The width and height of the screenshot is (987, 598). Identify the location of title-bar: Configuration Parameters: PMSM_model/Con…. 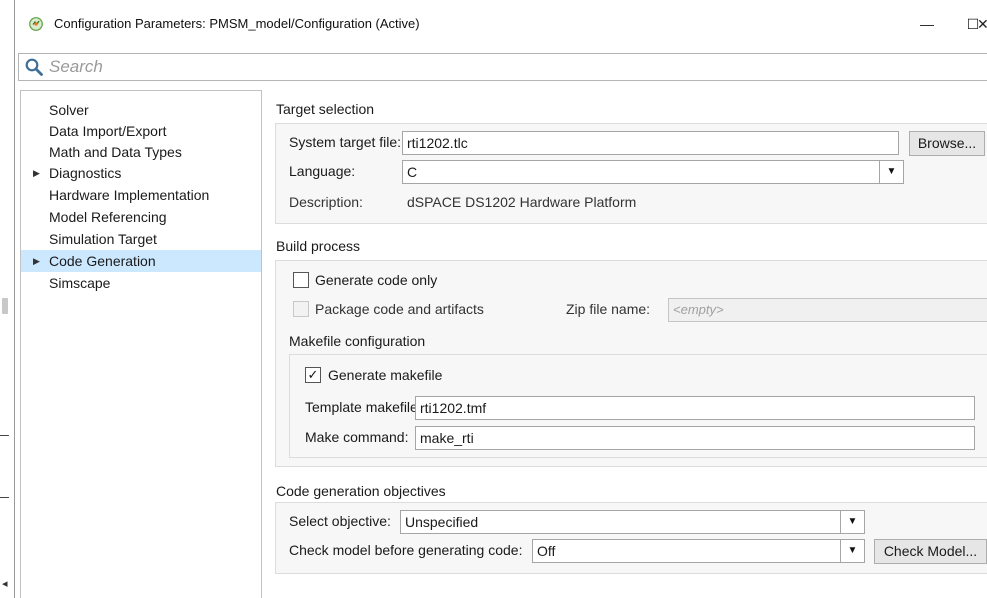
(501, 22).